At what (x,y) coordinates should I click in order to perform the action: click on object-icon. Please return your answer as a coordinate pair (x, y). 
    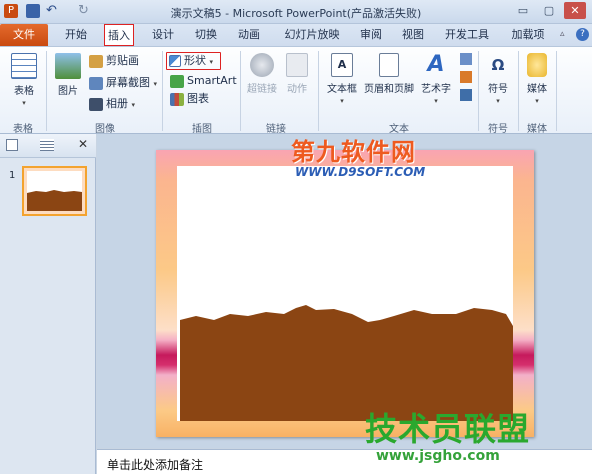
    Looking at the image, I should click on (466, 95).